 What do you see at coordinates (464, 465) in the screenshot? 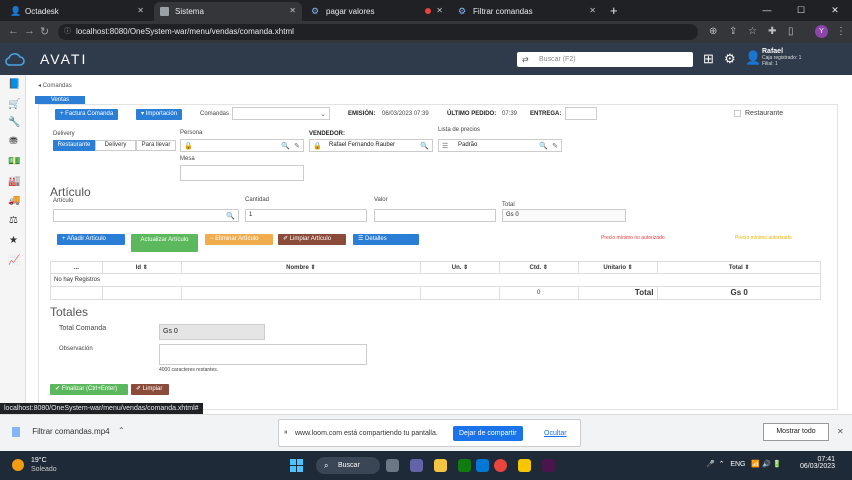
I see `excel-icon` at bounding box center [464, 465].